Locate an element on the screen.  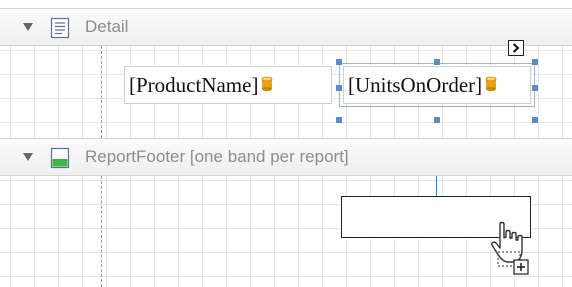
drag-add-cursor-icon is located at coordinates (510, 248).